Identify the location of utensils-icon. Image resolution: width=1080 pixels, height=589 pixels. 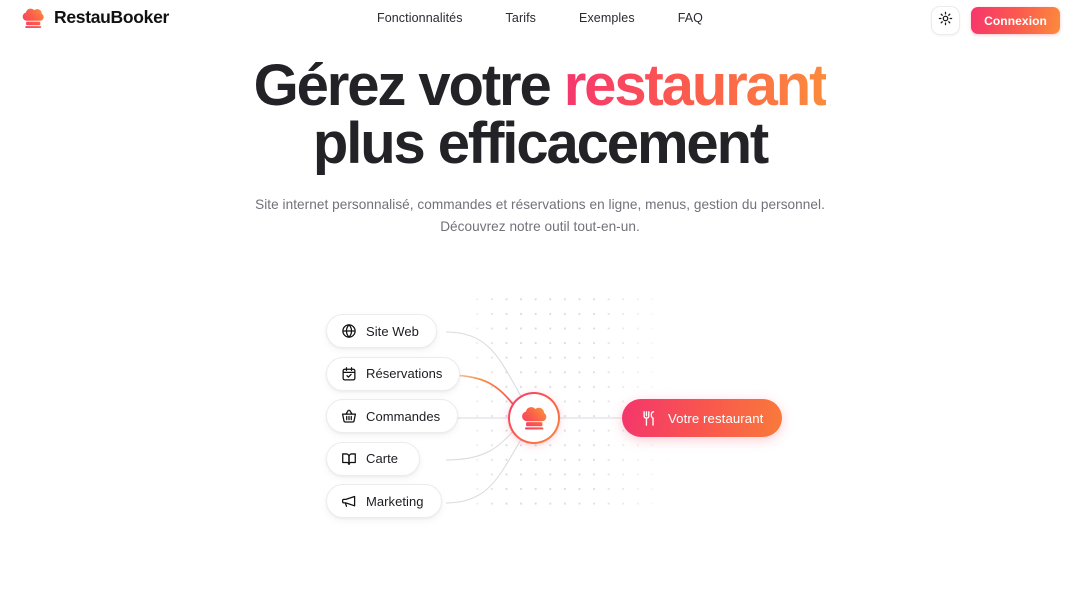
(649, 418).